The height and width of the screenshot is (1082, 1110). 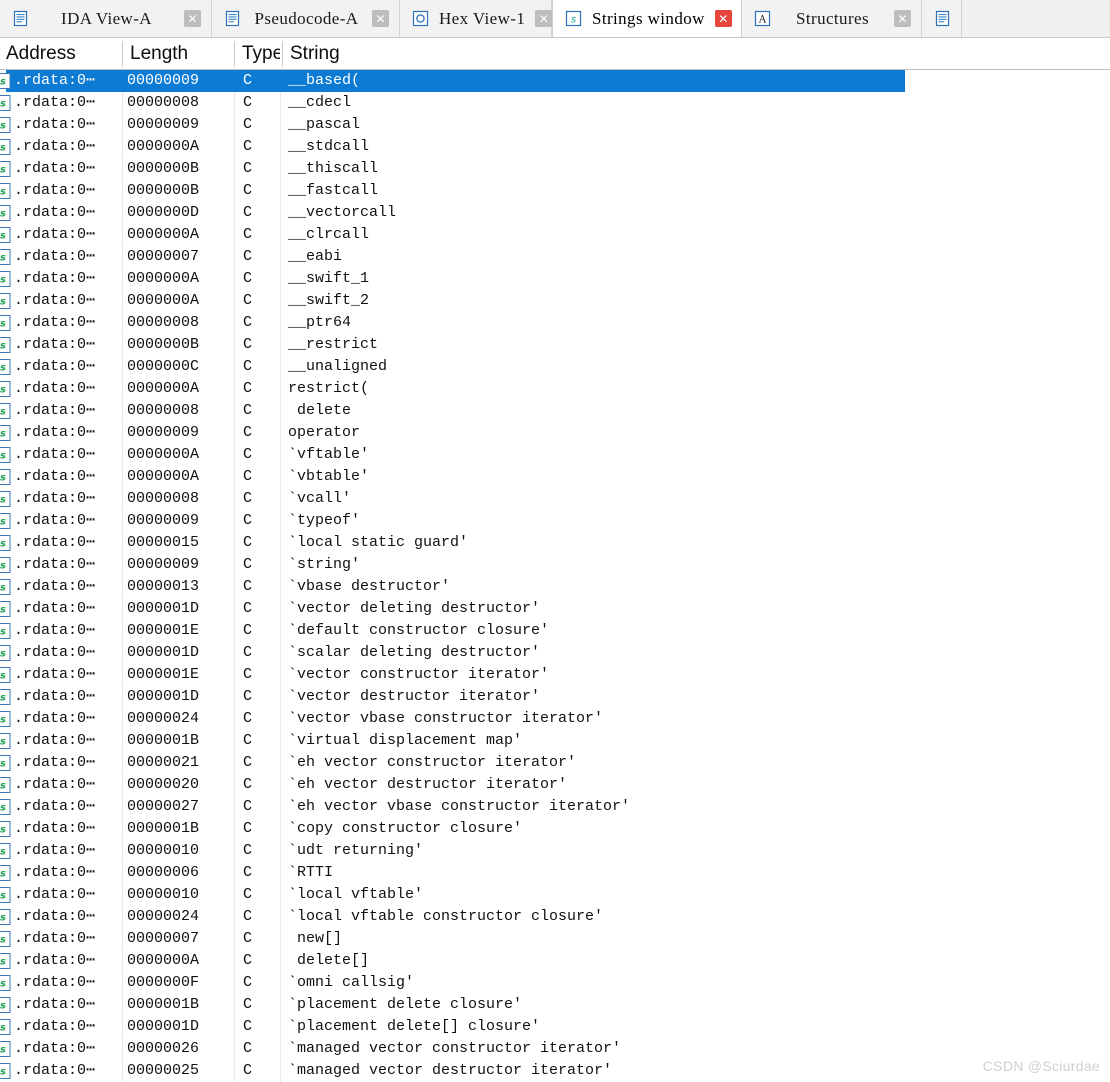 What do you see at coordinates (555, 367) in the screenshot?
I see `table-row: s .rdata:0⋯ 0000000C C __unaligned` at bounding box center [555, 367].